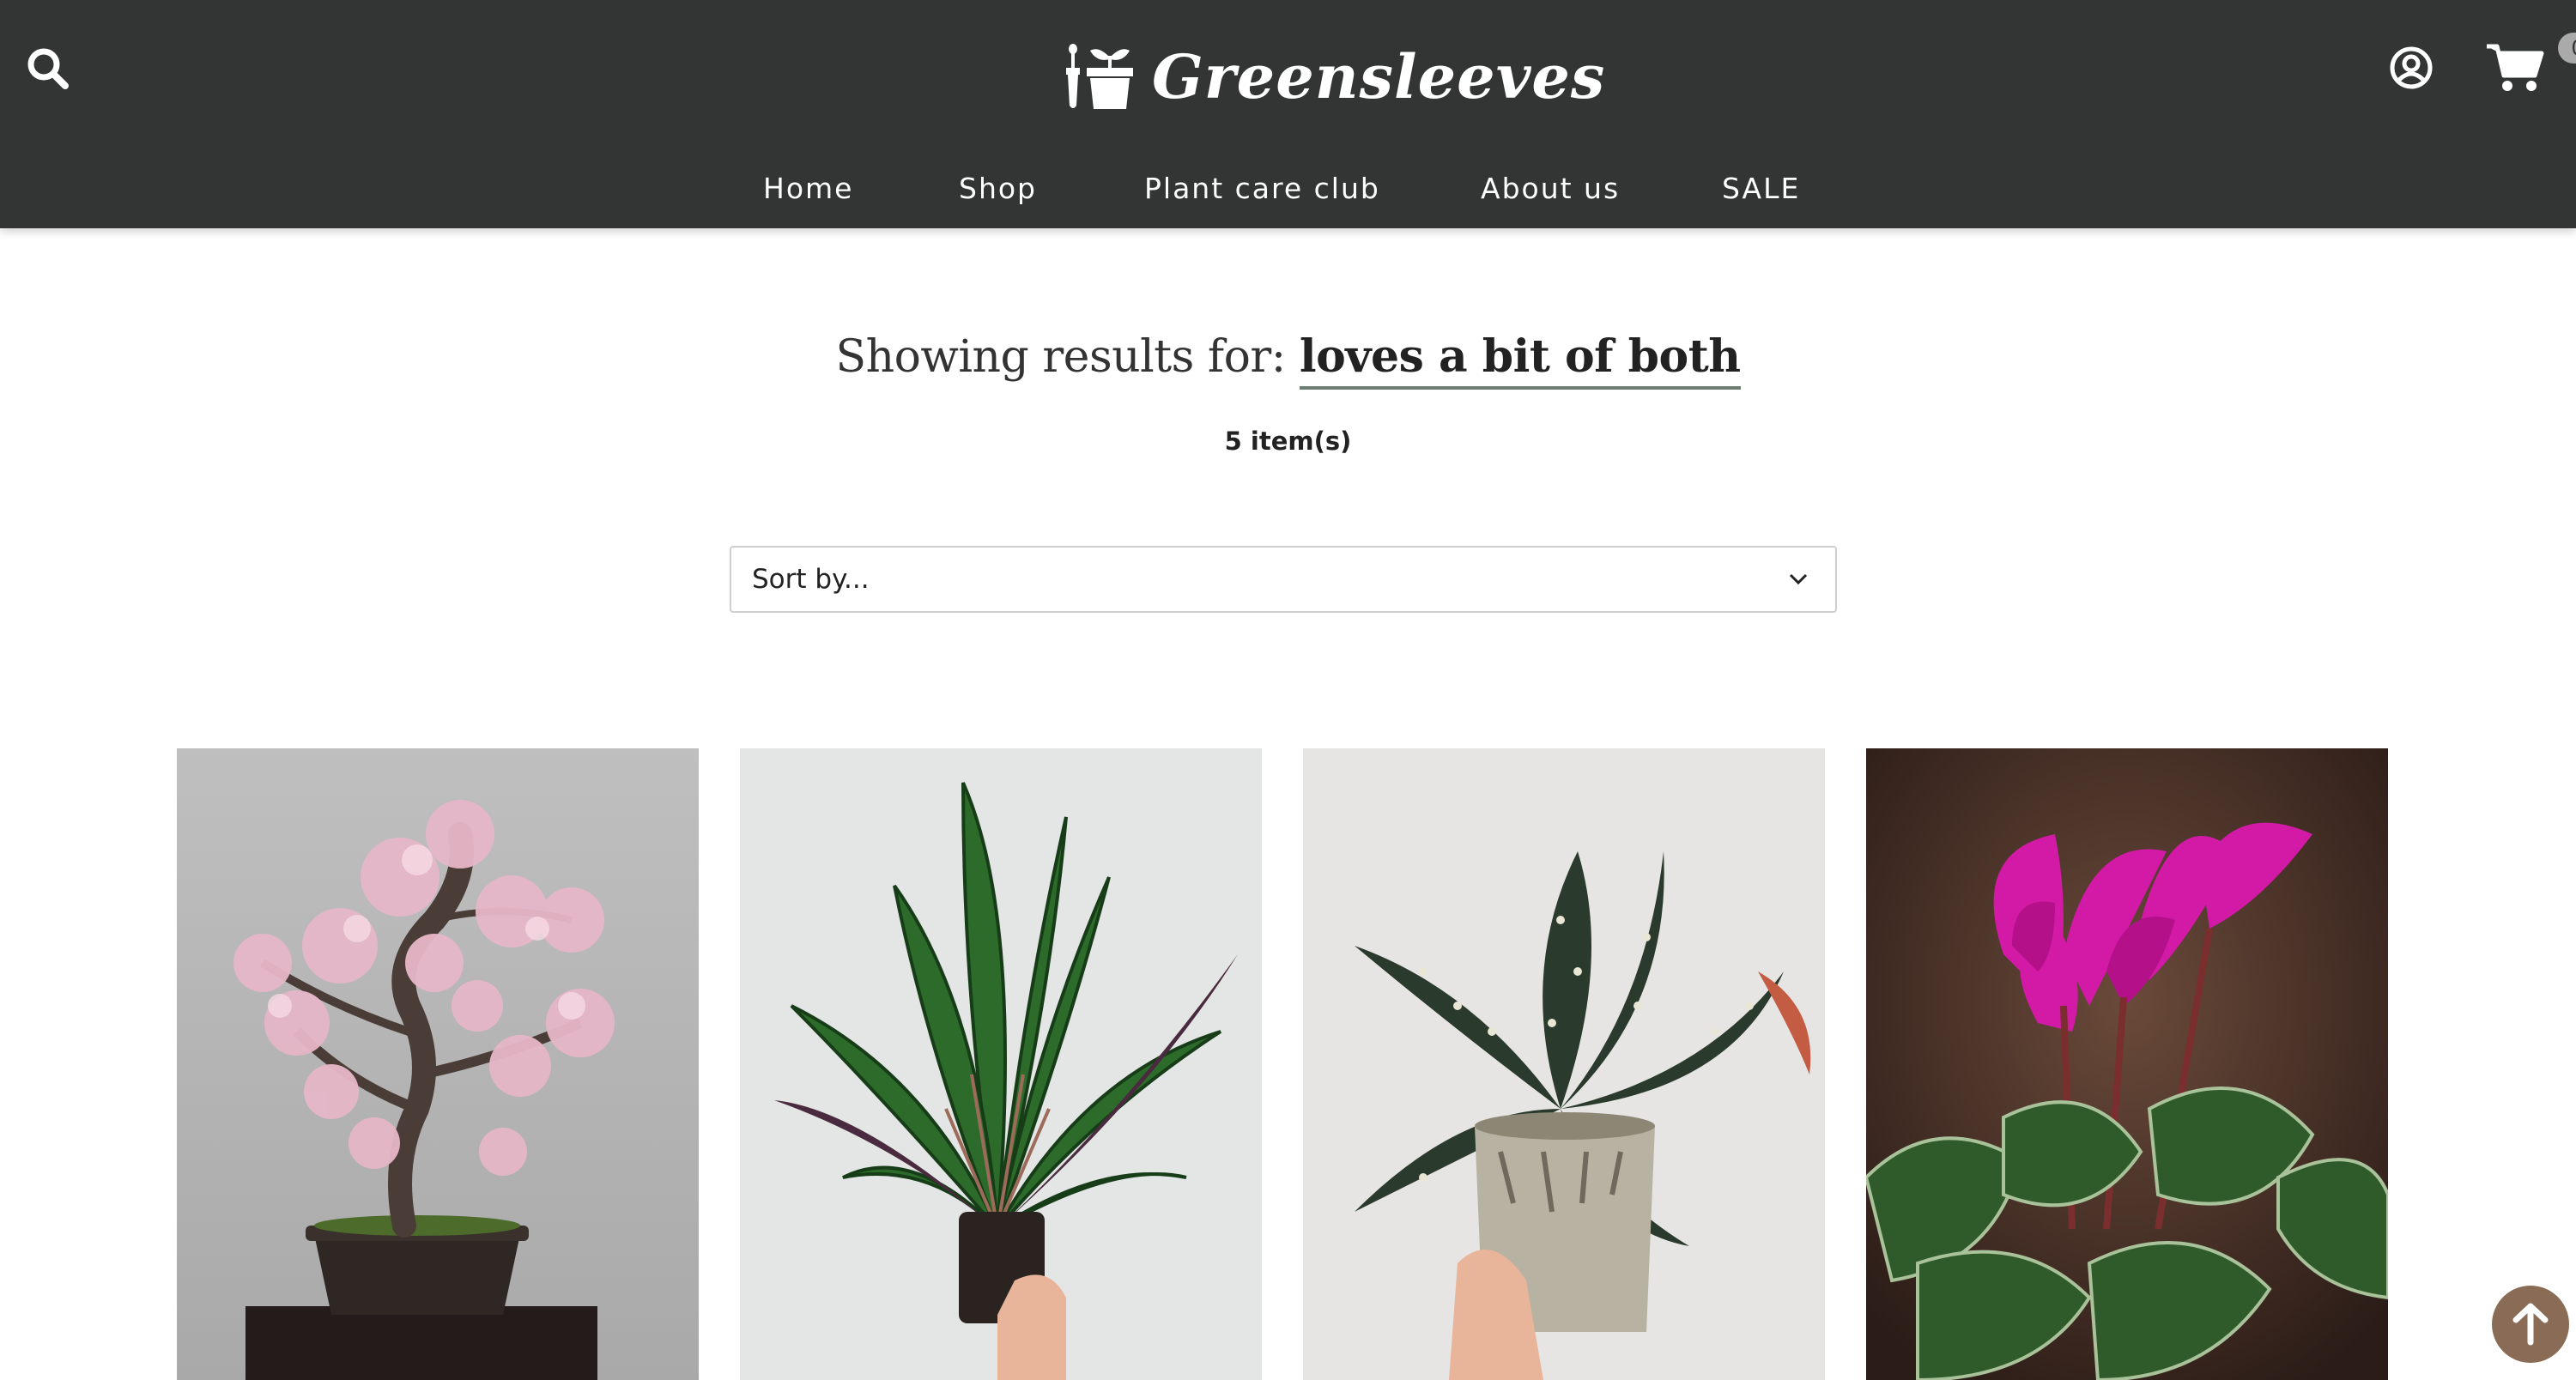 The height and width of the screenshot is (1380, 2576). Describe the element at coordinates (998, 189) in the screenshot. I see `nav-item-shop: Shop` at that location.